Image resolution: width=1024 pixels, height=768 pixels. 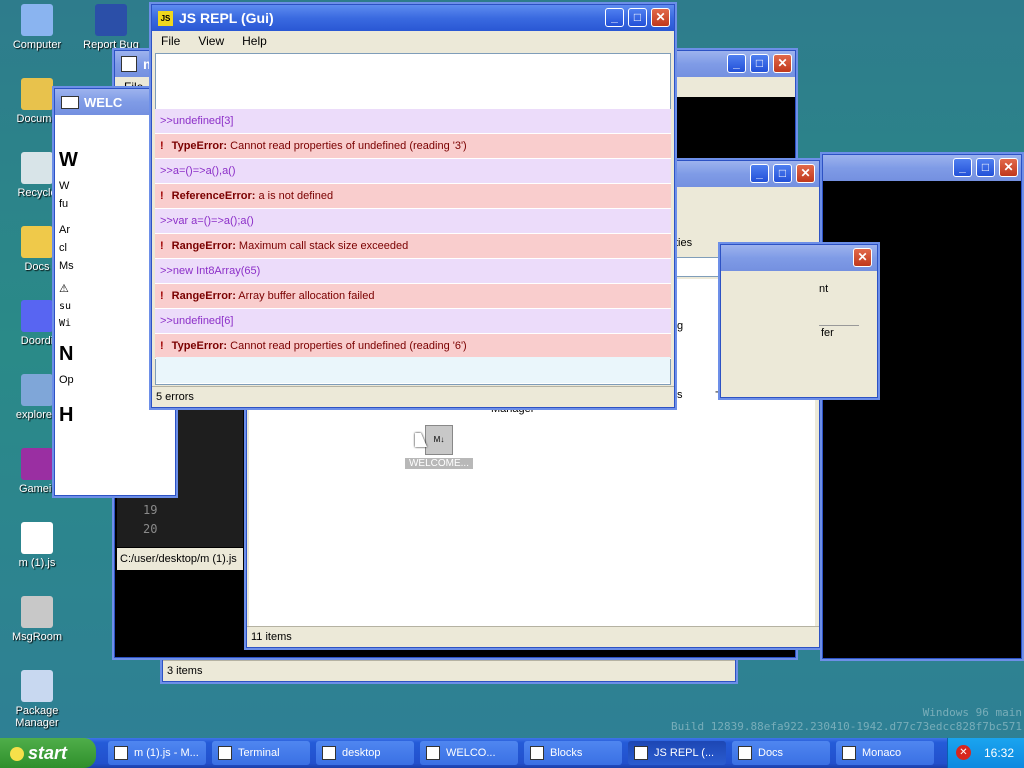 I want to click on watermark-line: Windows 96 main, so click(x=972, y=712).